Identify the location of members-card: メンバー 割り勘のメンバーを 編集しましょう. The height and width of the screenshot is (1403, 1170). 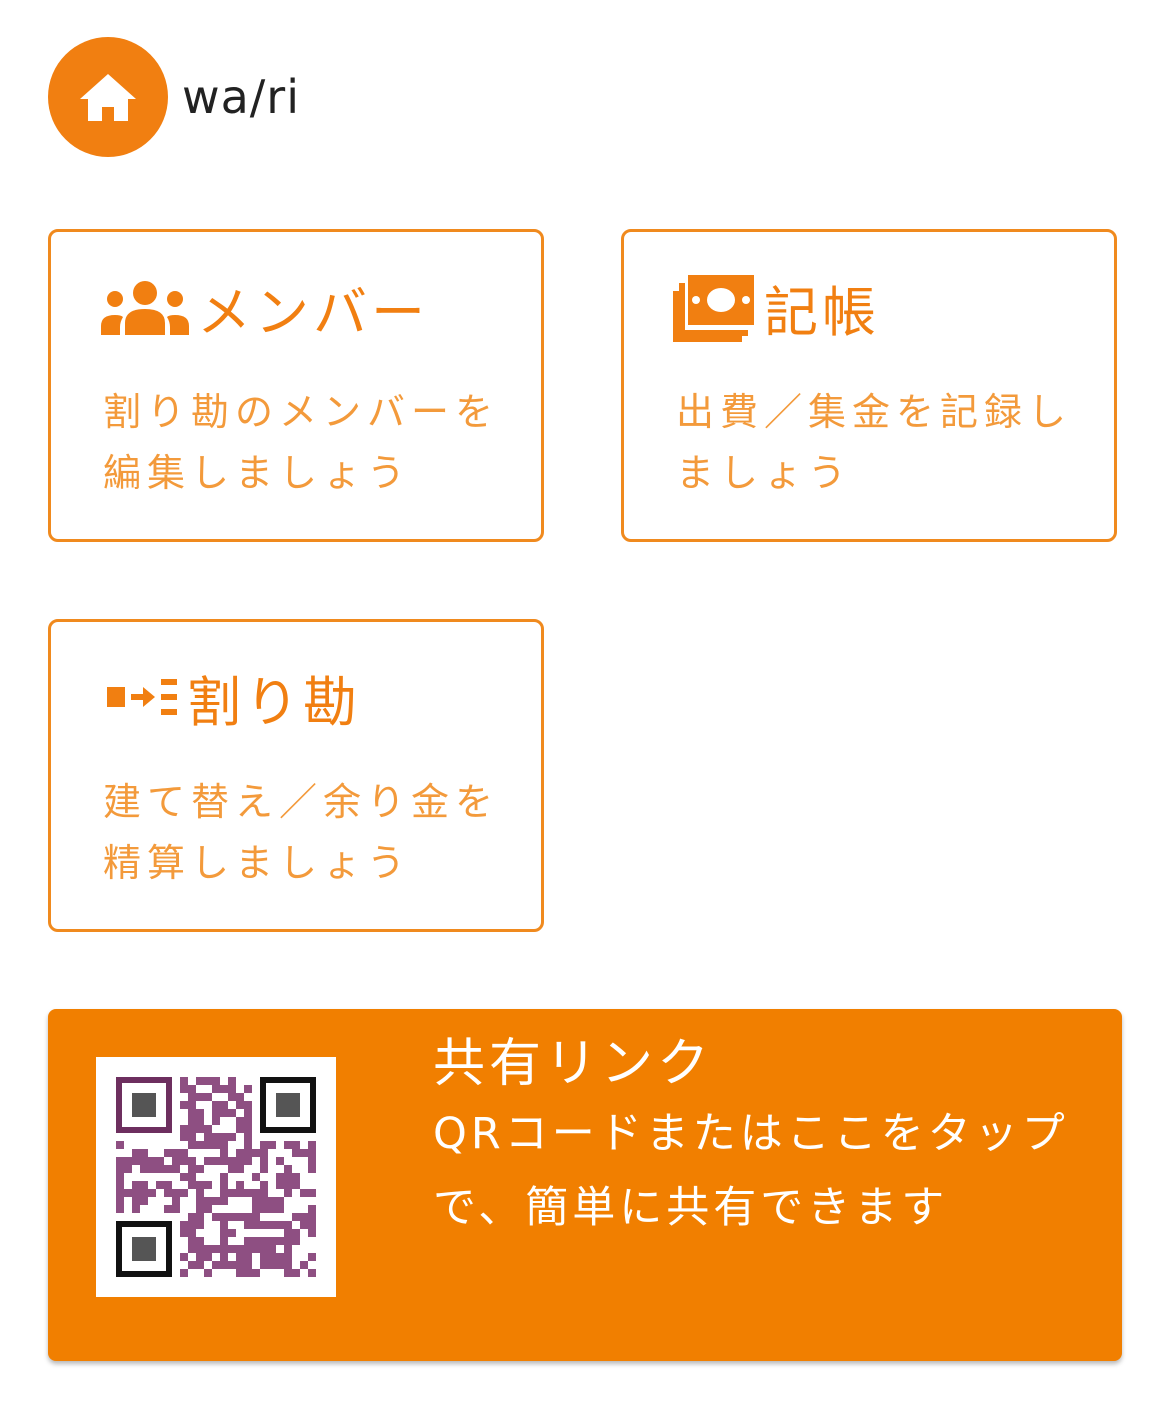
(296, 385).